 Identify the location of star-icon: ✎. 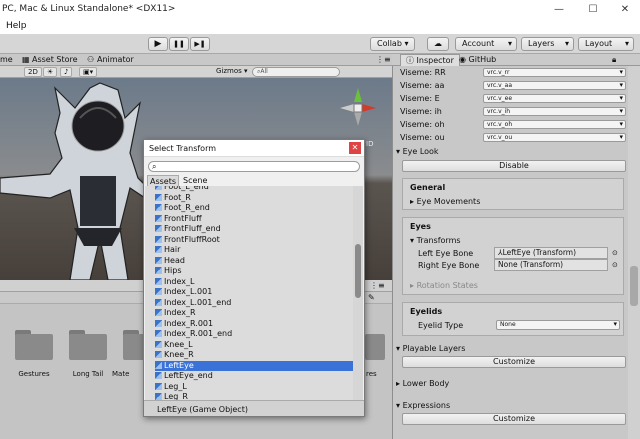
(371, 297).